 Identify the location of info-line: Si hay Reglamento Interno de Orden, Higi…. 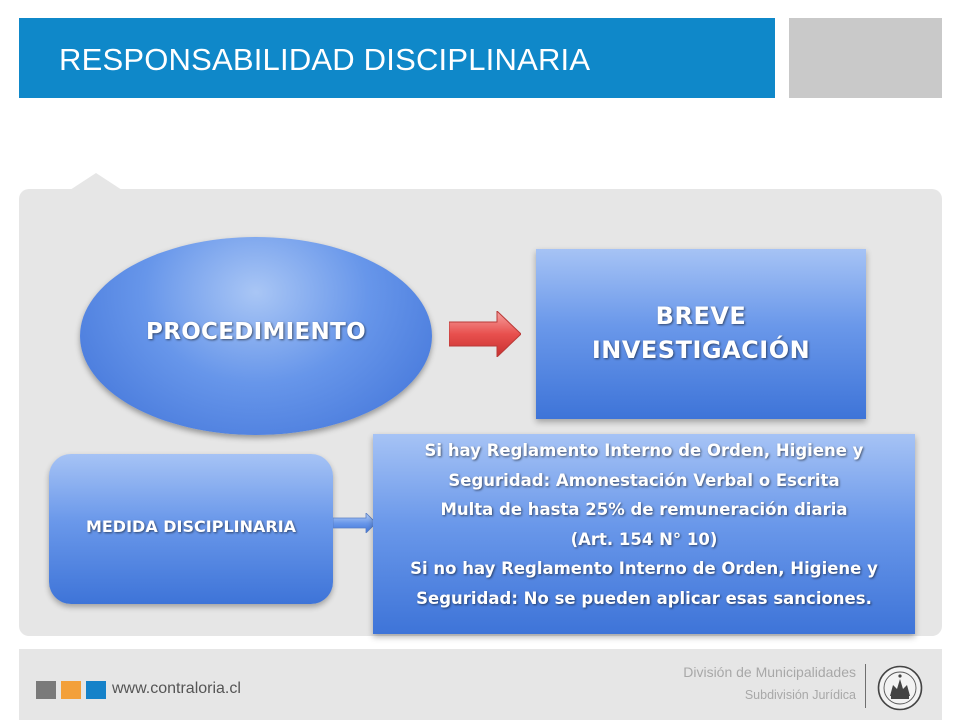
(644, 450).